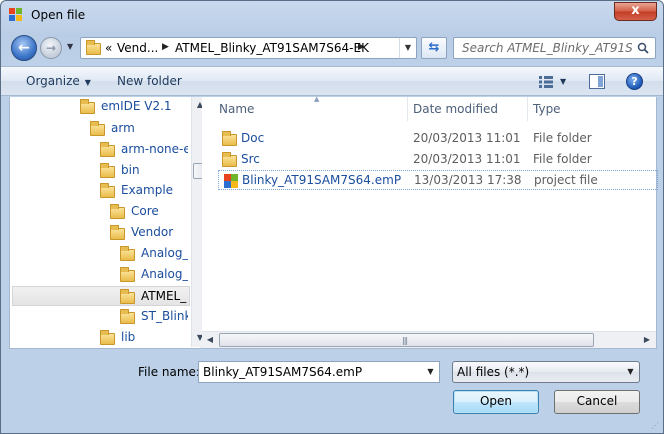 This screenshot has width=664, height=434. I want to click on forward-button: →, so click(51, 48).